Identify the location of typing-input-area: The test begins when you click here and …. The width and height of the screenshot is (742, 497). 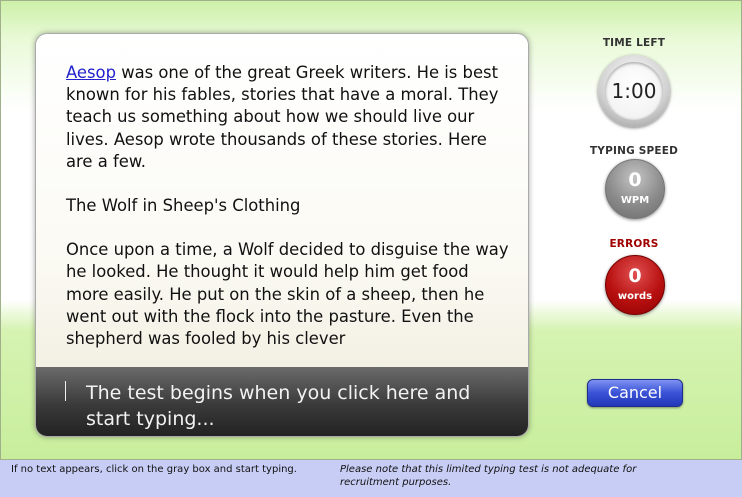
(282, 401).